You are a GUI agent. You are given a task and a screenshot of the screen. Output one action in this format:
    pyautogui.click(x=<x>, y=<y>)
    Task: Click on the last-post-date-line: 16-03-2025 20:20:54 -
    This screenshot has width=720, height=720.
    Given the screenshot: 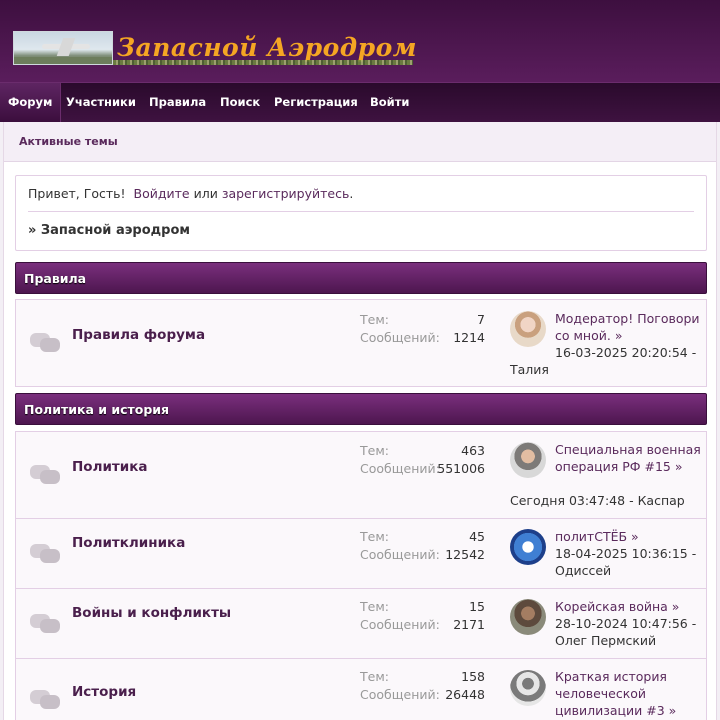 What is the action you would take?
    pyautogui.click(x=626, y=352)
    